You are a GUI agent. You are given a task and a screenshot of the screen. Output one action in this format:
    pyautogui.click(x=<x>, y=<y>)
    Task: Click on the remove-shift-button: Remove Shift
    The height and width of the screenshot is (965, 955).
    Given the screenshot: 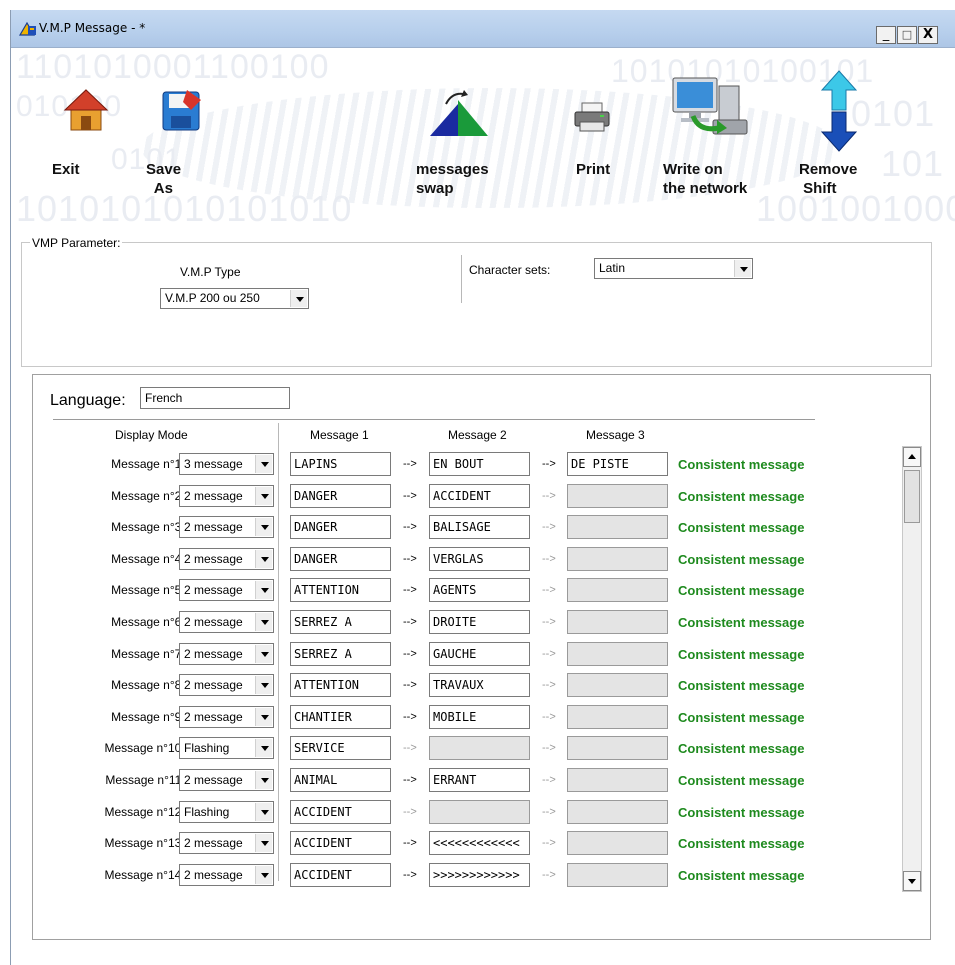 What is the action you would take?
    pyautogui.click(x=839, y=140)
    